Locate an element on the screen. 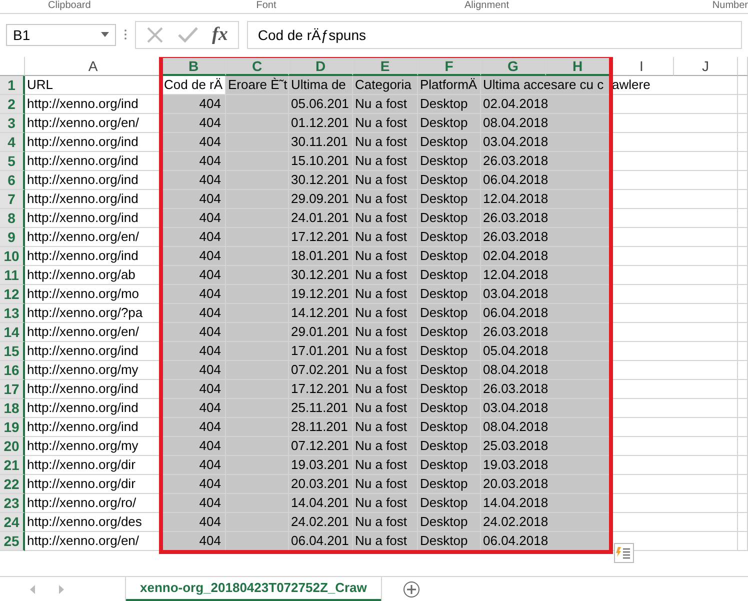 This screenshot has height=601, width=748. row-header: 3 is located at coordinates (12, 123).